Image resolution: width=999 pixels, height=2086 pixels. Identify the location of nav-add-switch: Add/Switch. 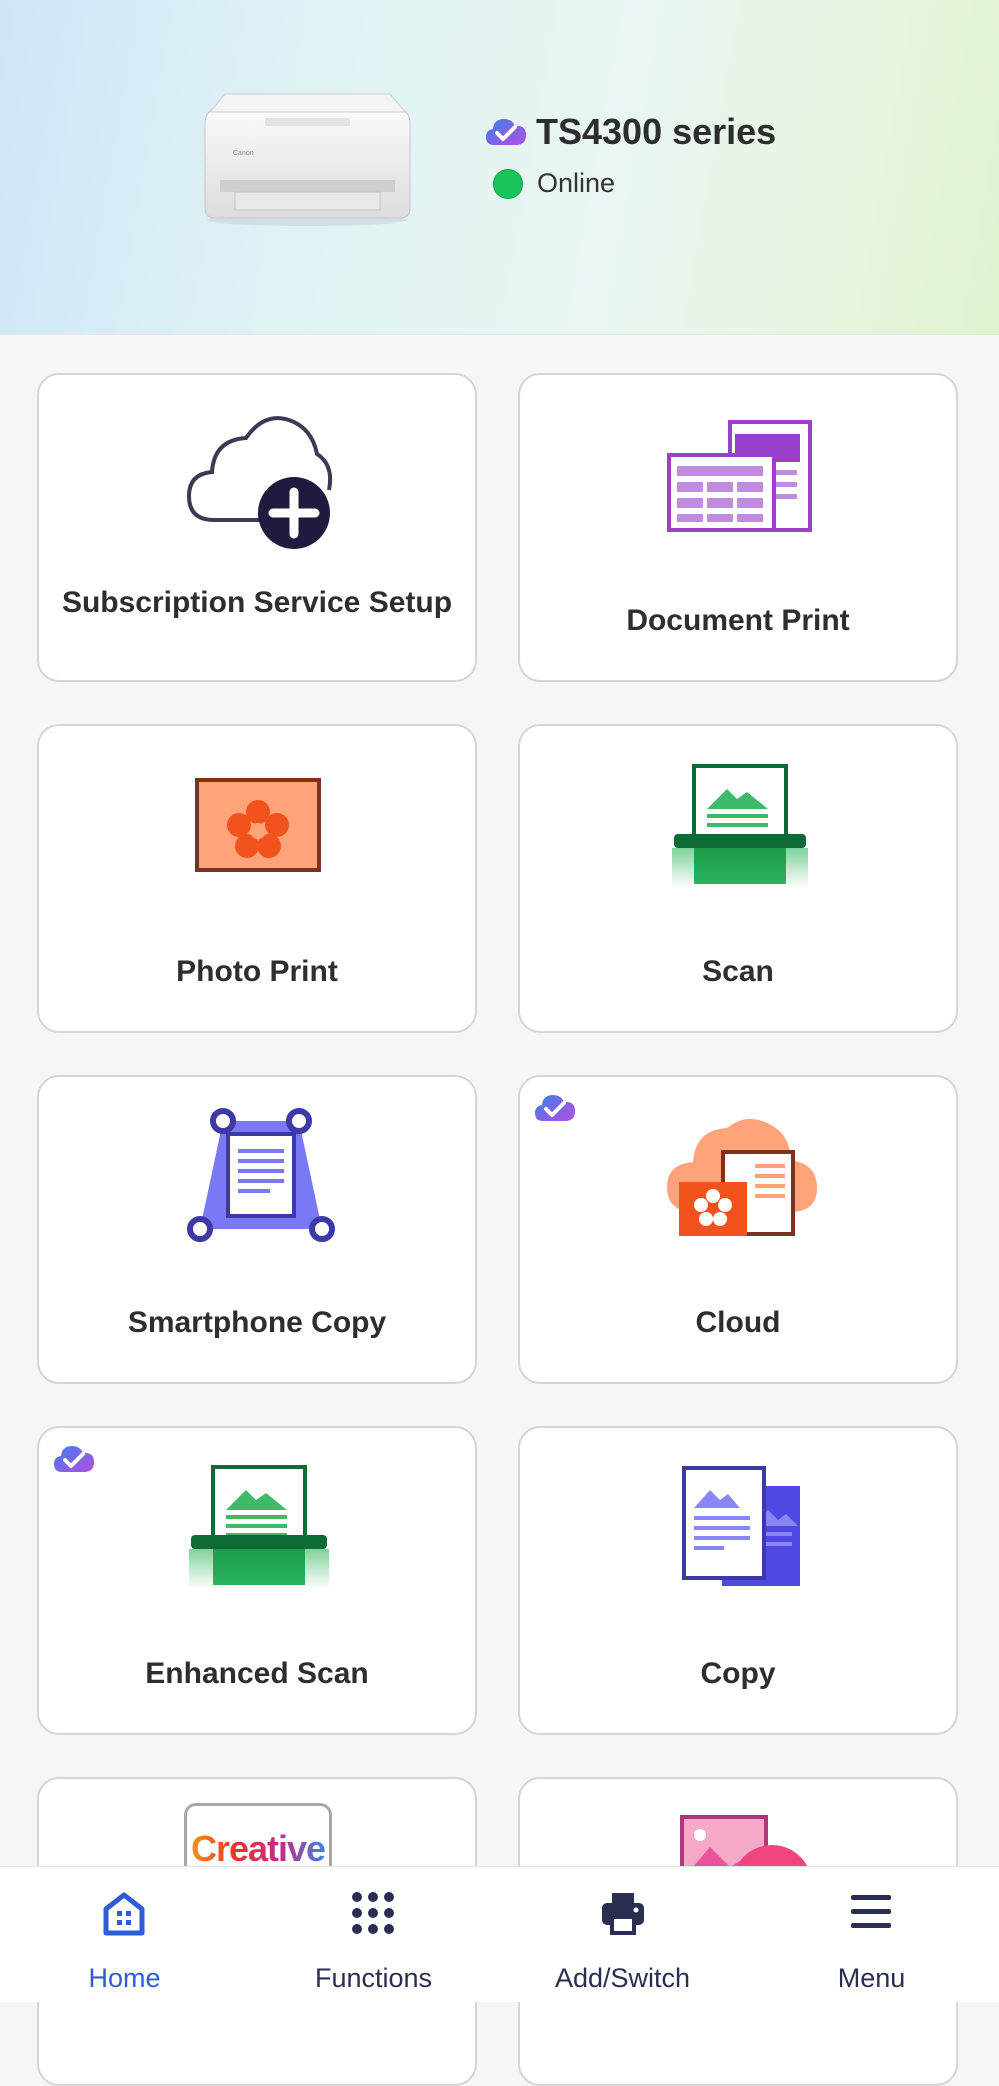
(622, 1934).